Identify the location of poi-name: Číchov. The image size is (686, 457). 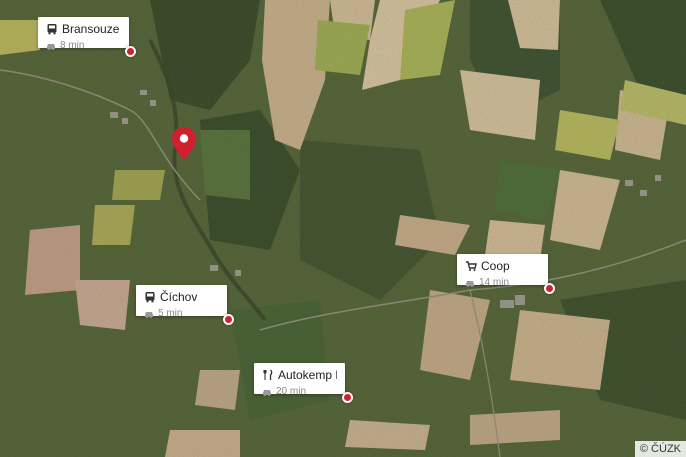
(179, 297).